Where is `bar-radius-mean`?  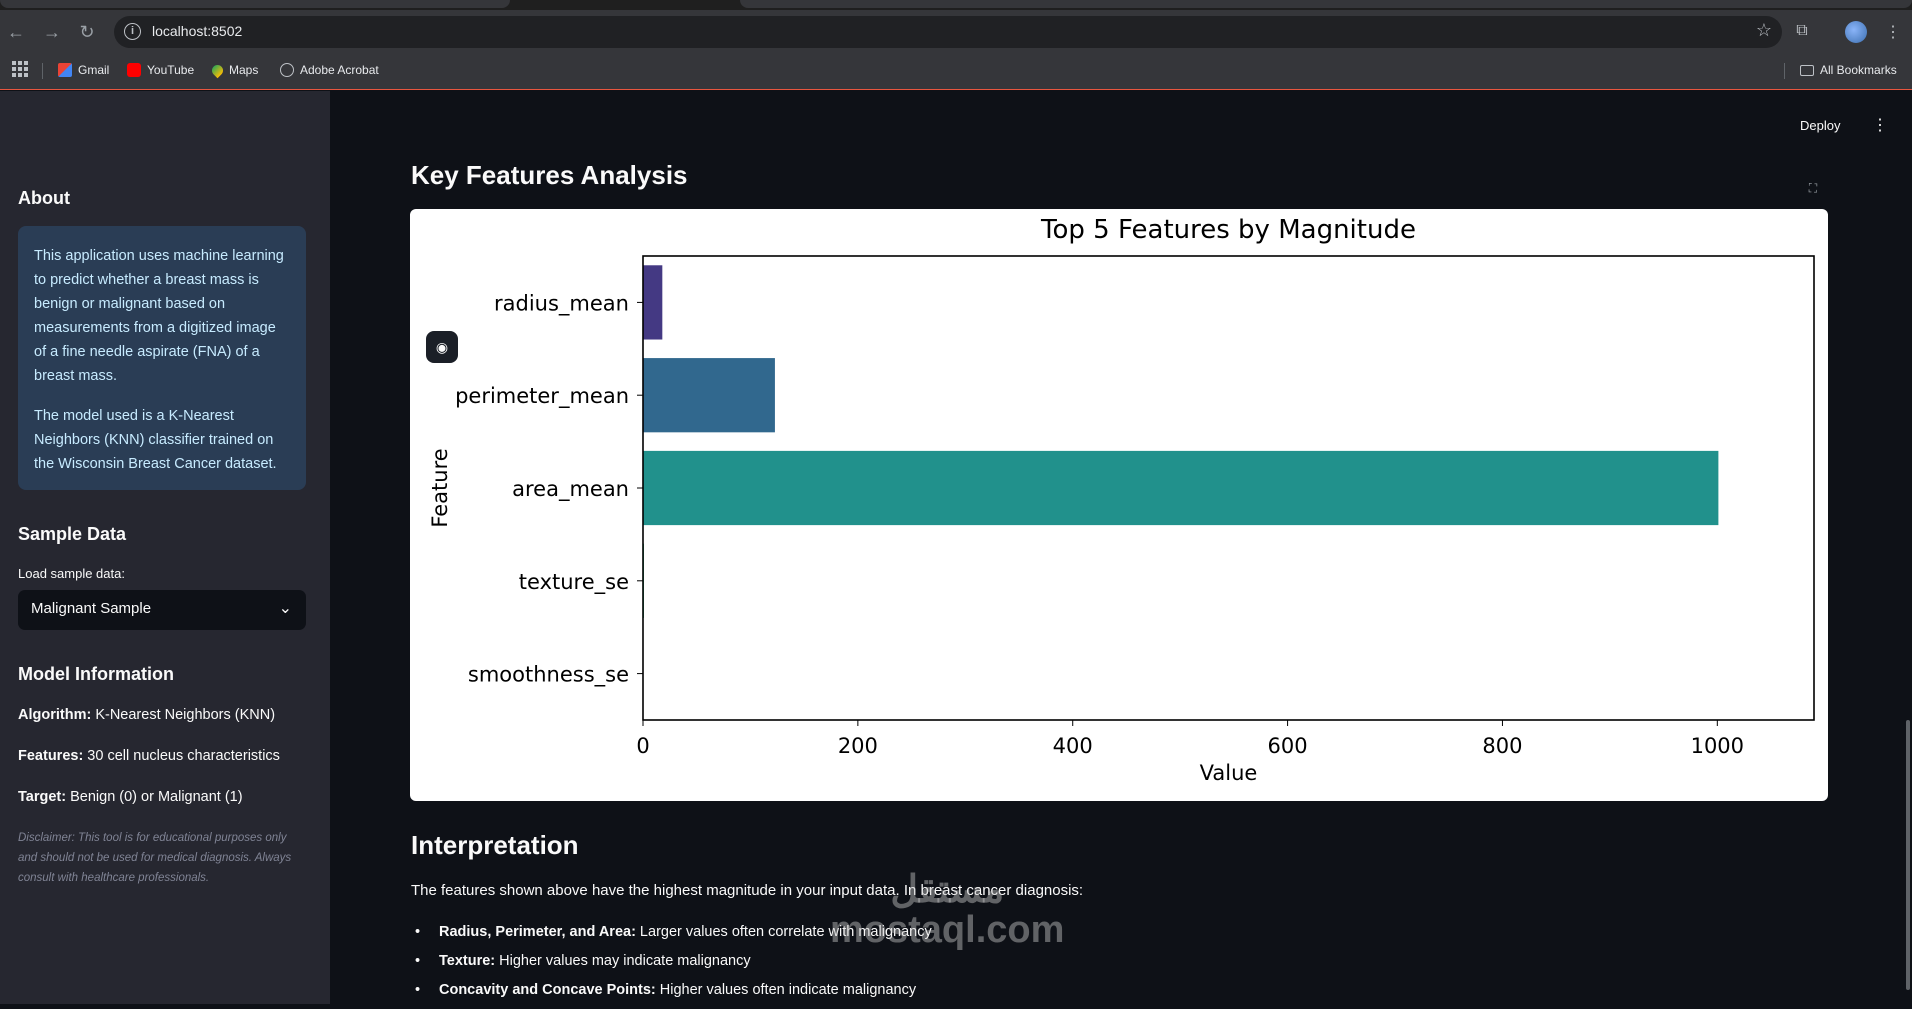 bar-radius-mean is located at coordinates (652, 302).